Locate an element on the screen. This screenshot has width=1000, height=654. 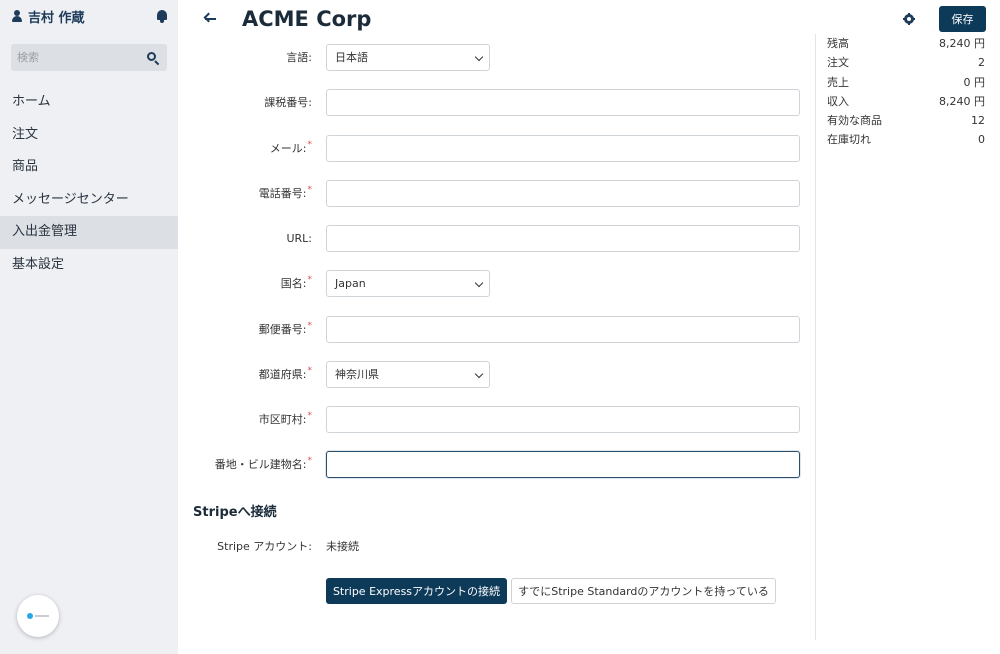
user-menu: 吉村 作蔵 is located at coordinates (90, 16).